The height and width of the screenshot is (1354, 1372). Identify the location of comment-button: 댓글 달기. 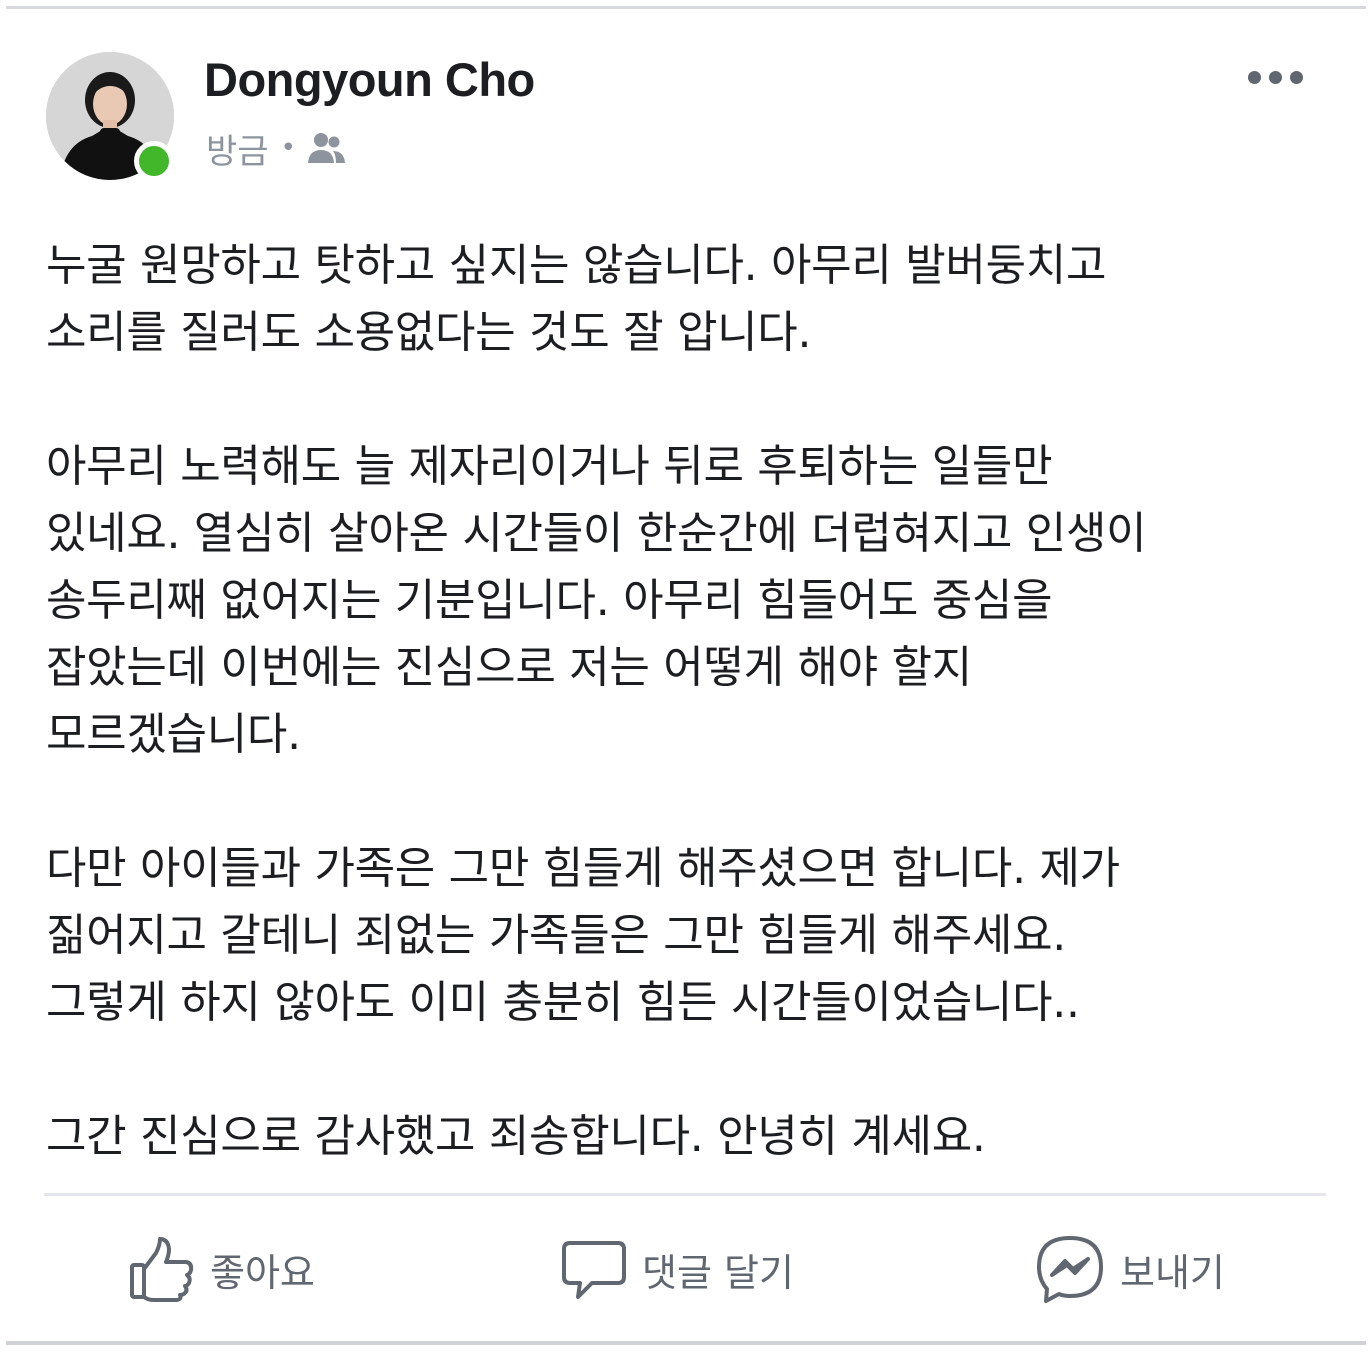
(677, 1269).